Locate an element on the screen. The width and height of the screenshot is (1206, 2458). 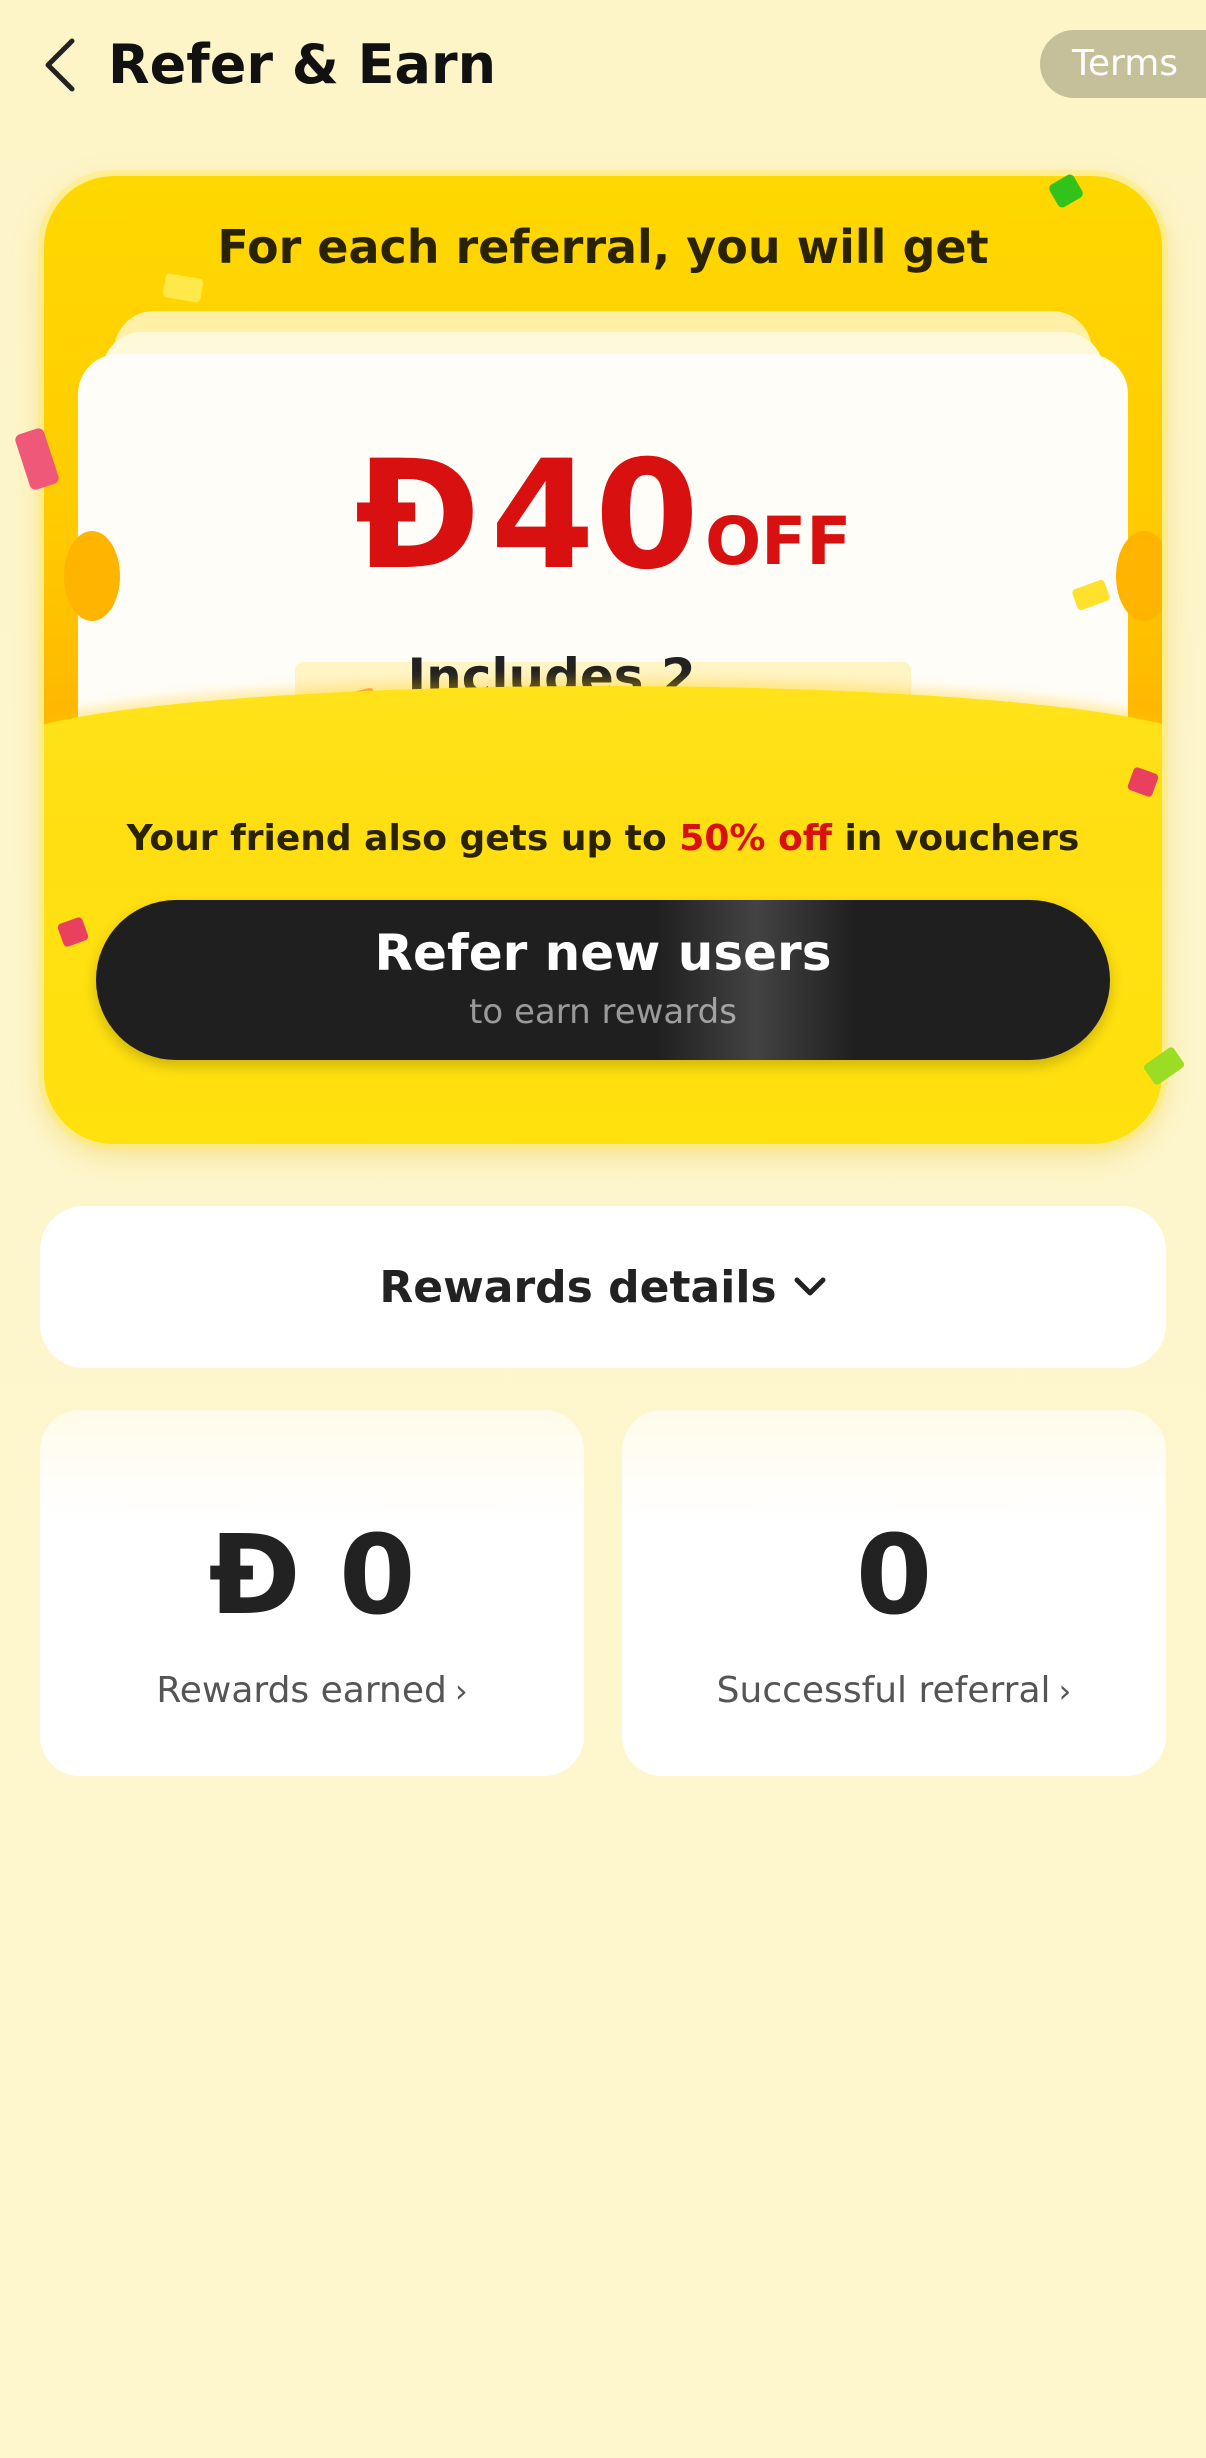
terms-button: Terms is located at coordinates (1123, 64).